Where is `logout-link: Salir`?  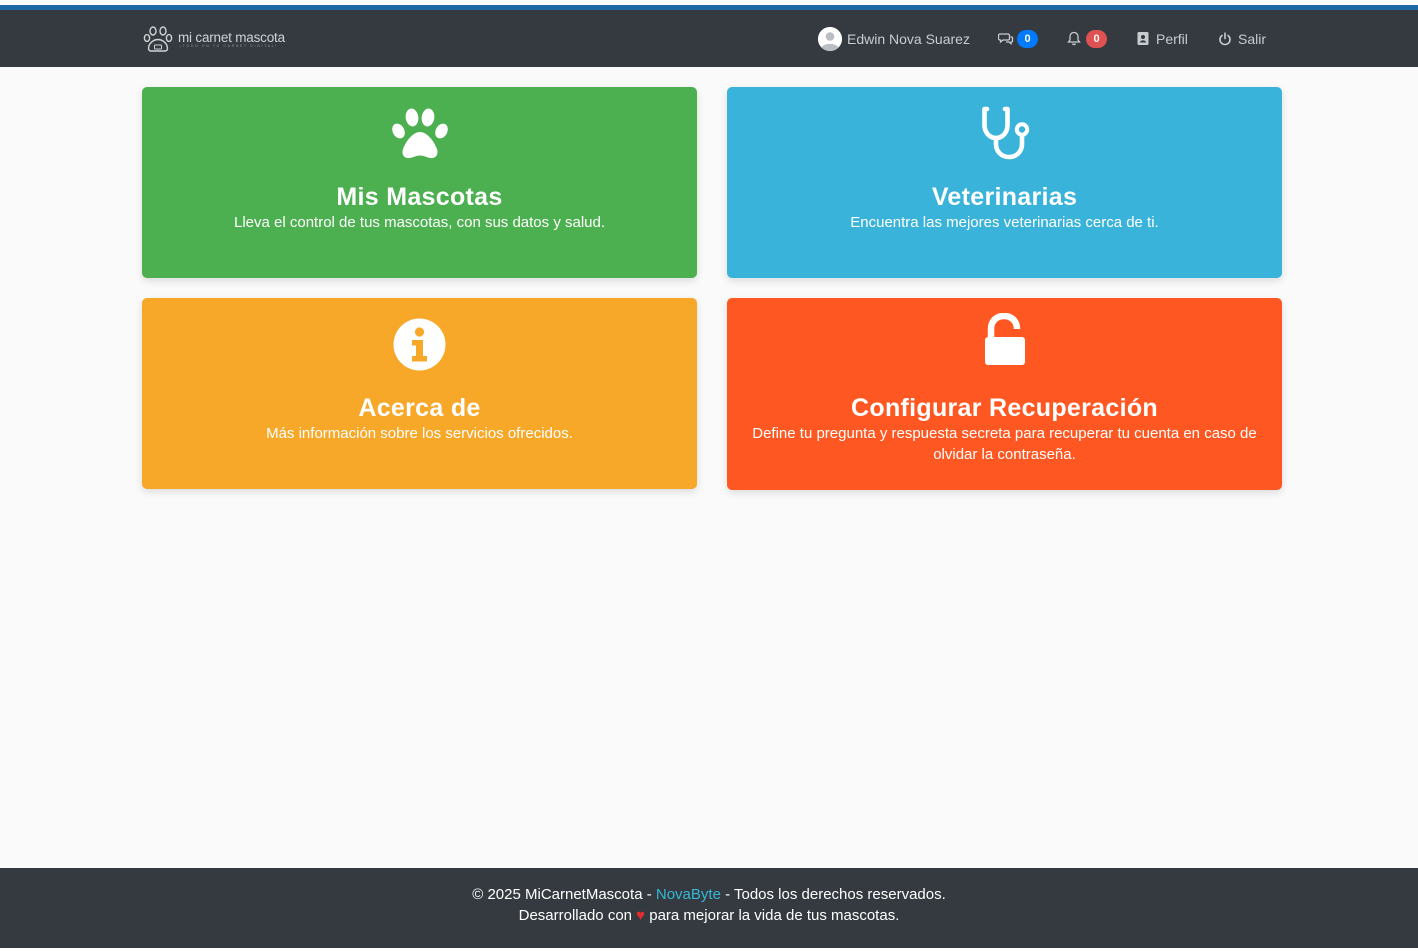
logout-link: Salir is located at coordinates (1242, 38).